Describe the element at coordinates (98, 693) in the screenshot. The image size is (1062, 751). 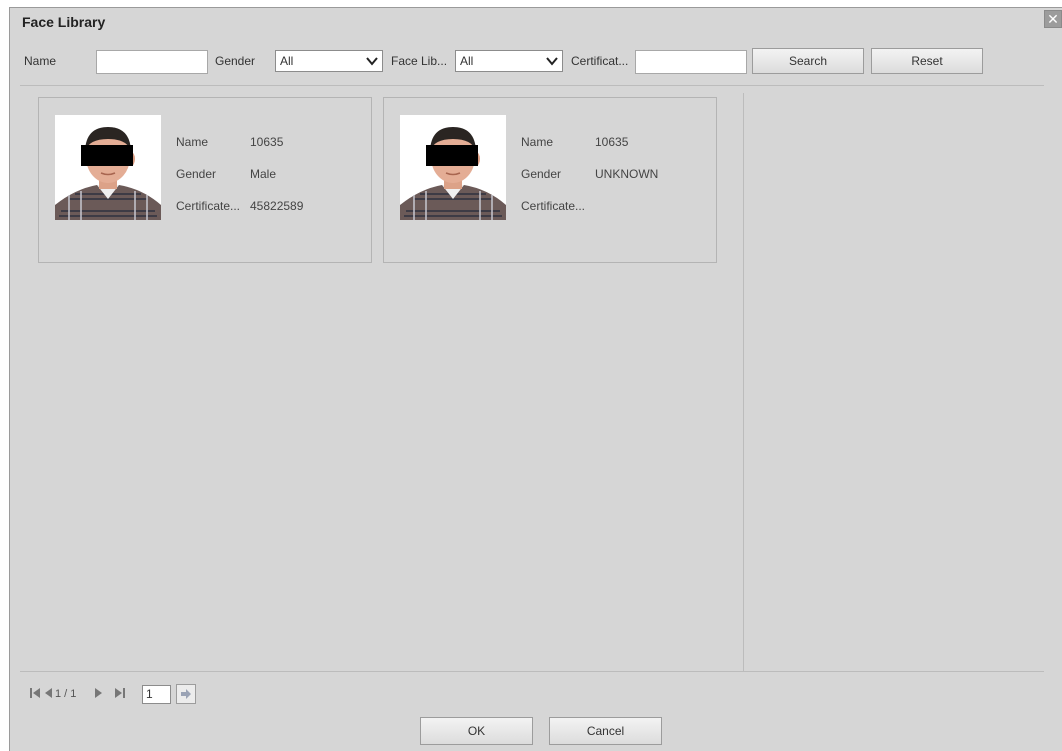
I see `next-page-icon` at that location.